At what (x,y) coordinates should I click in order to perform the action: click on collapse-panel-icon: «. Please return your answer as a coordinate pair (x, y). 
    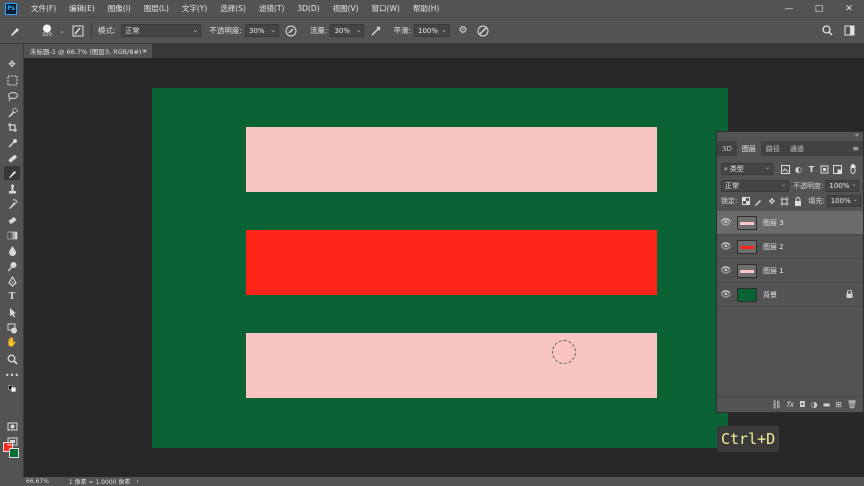
    Looking at the image, I should click on (857, 135).